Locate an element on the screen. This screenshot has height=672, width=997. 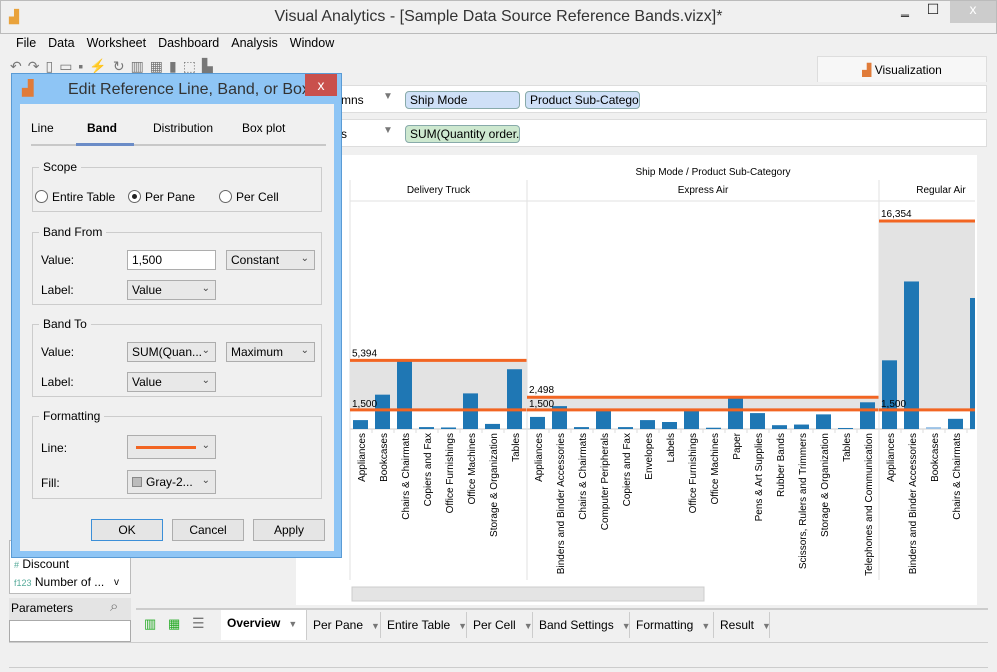
radio-entire-table: Entire Table is located at coordinates (75, 197).